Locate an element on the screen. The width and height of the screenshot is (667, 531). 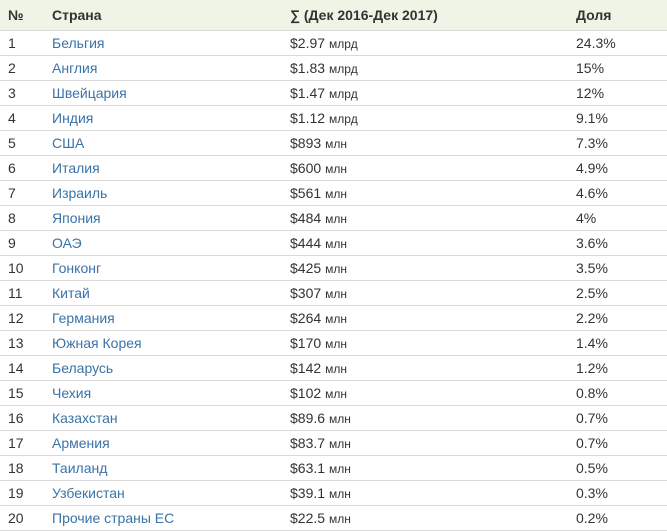
country-link: Прочие страны ЕС is located at coordinates (163, 517).